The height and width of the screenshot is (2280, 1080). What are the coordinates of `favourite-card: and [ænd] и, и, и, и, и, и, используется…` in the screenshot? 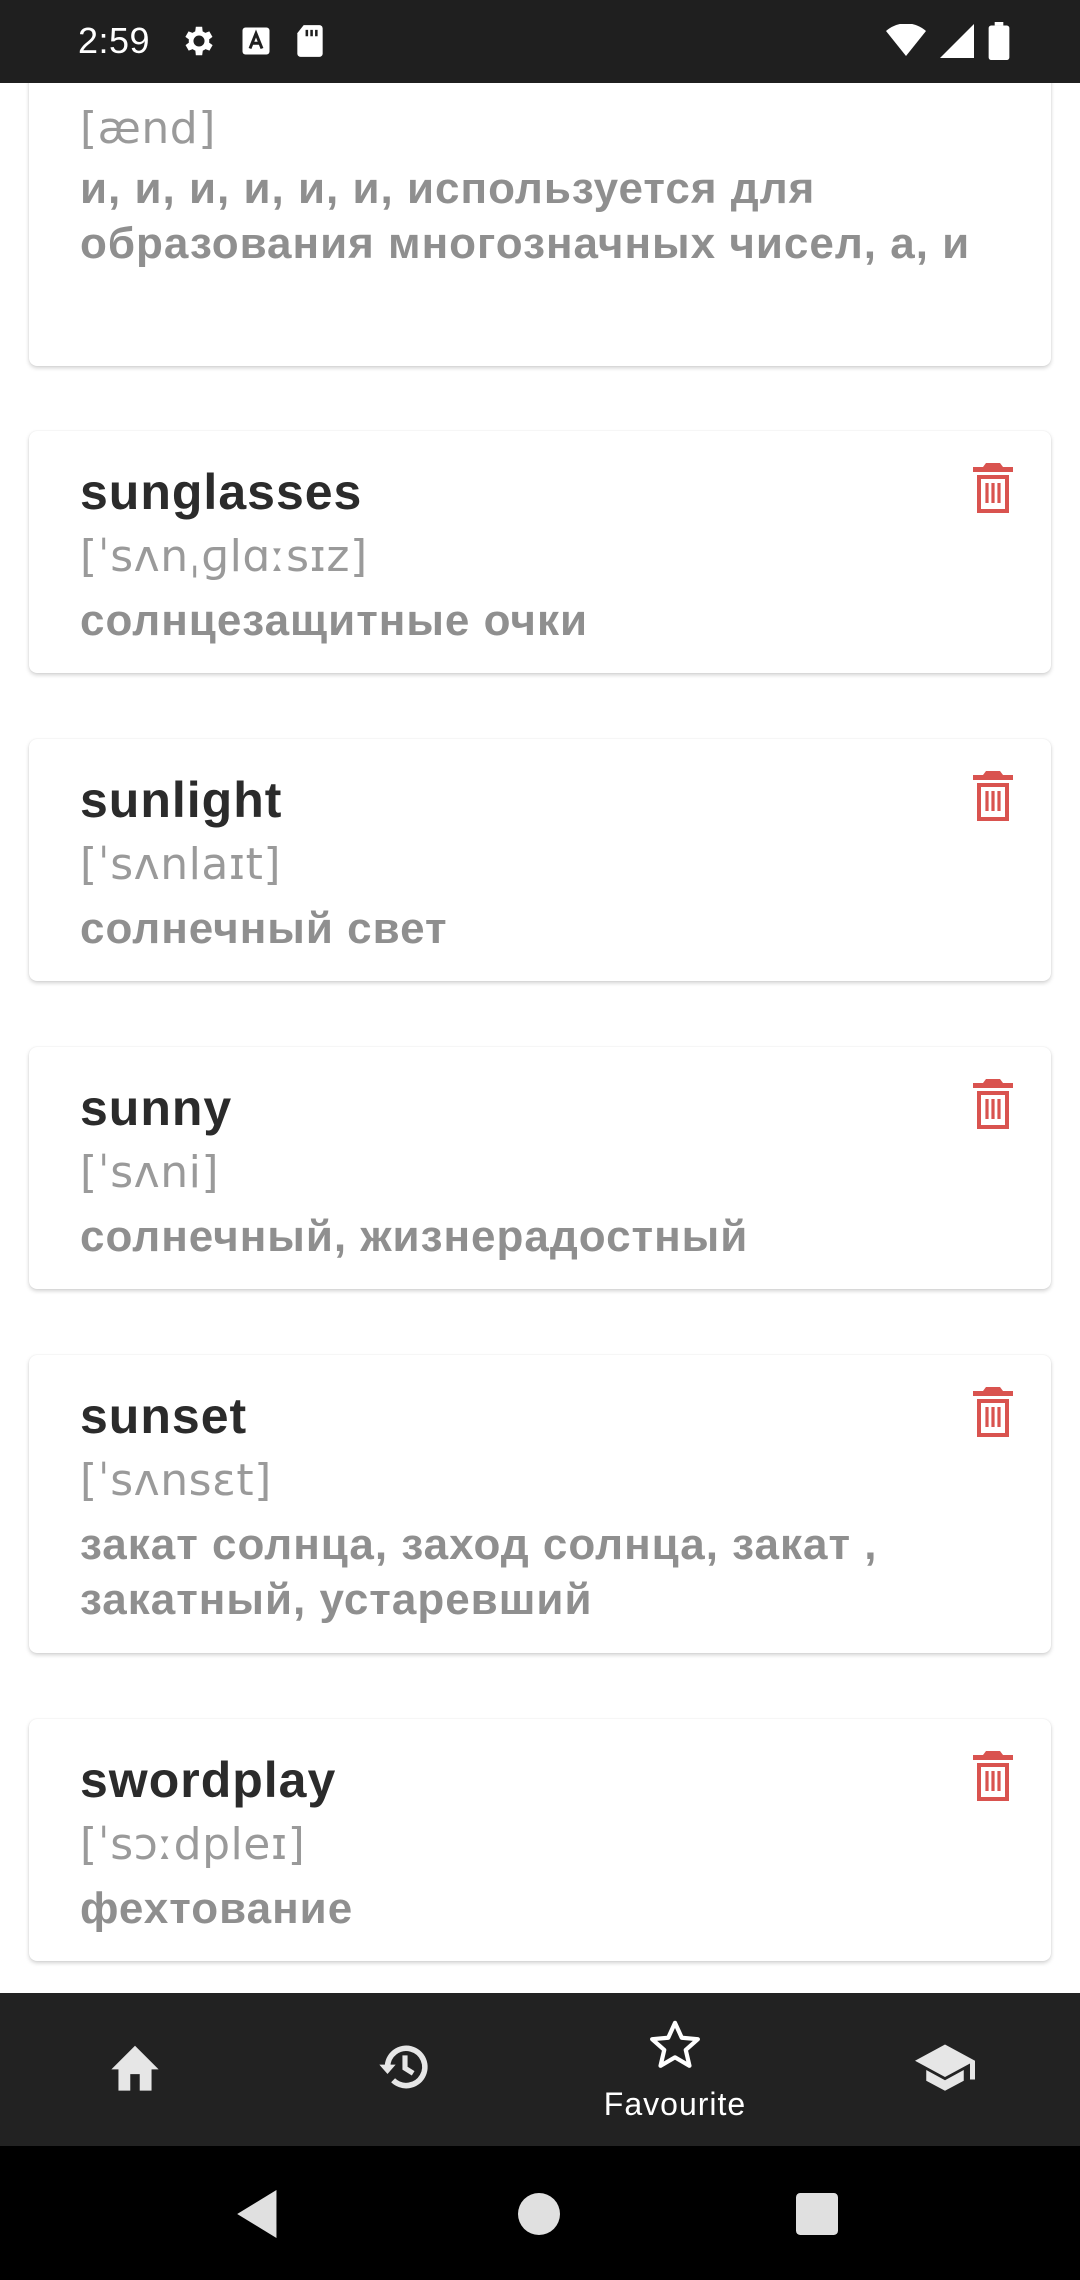 It's located at (540, 224).